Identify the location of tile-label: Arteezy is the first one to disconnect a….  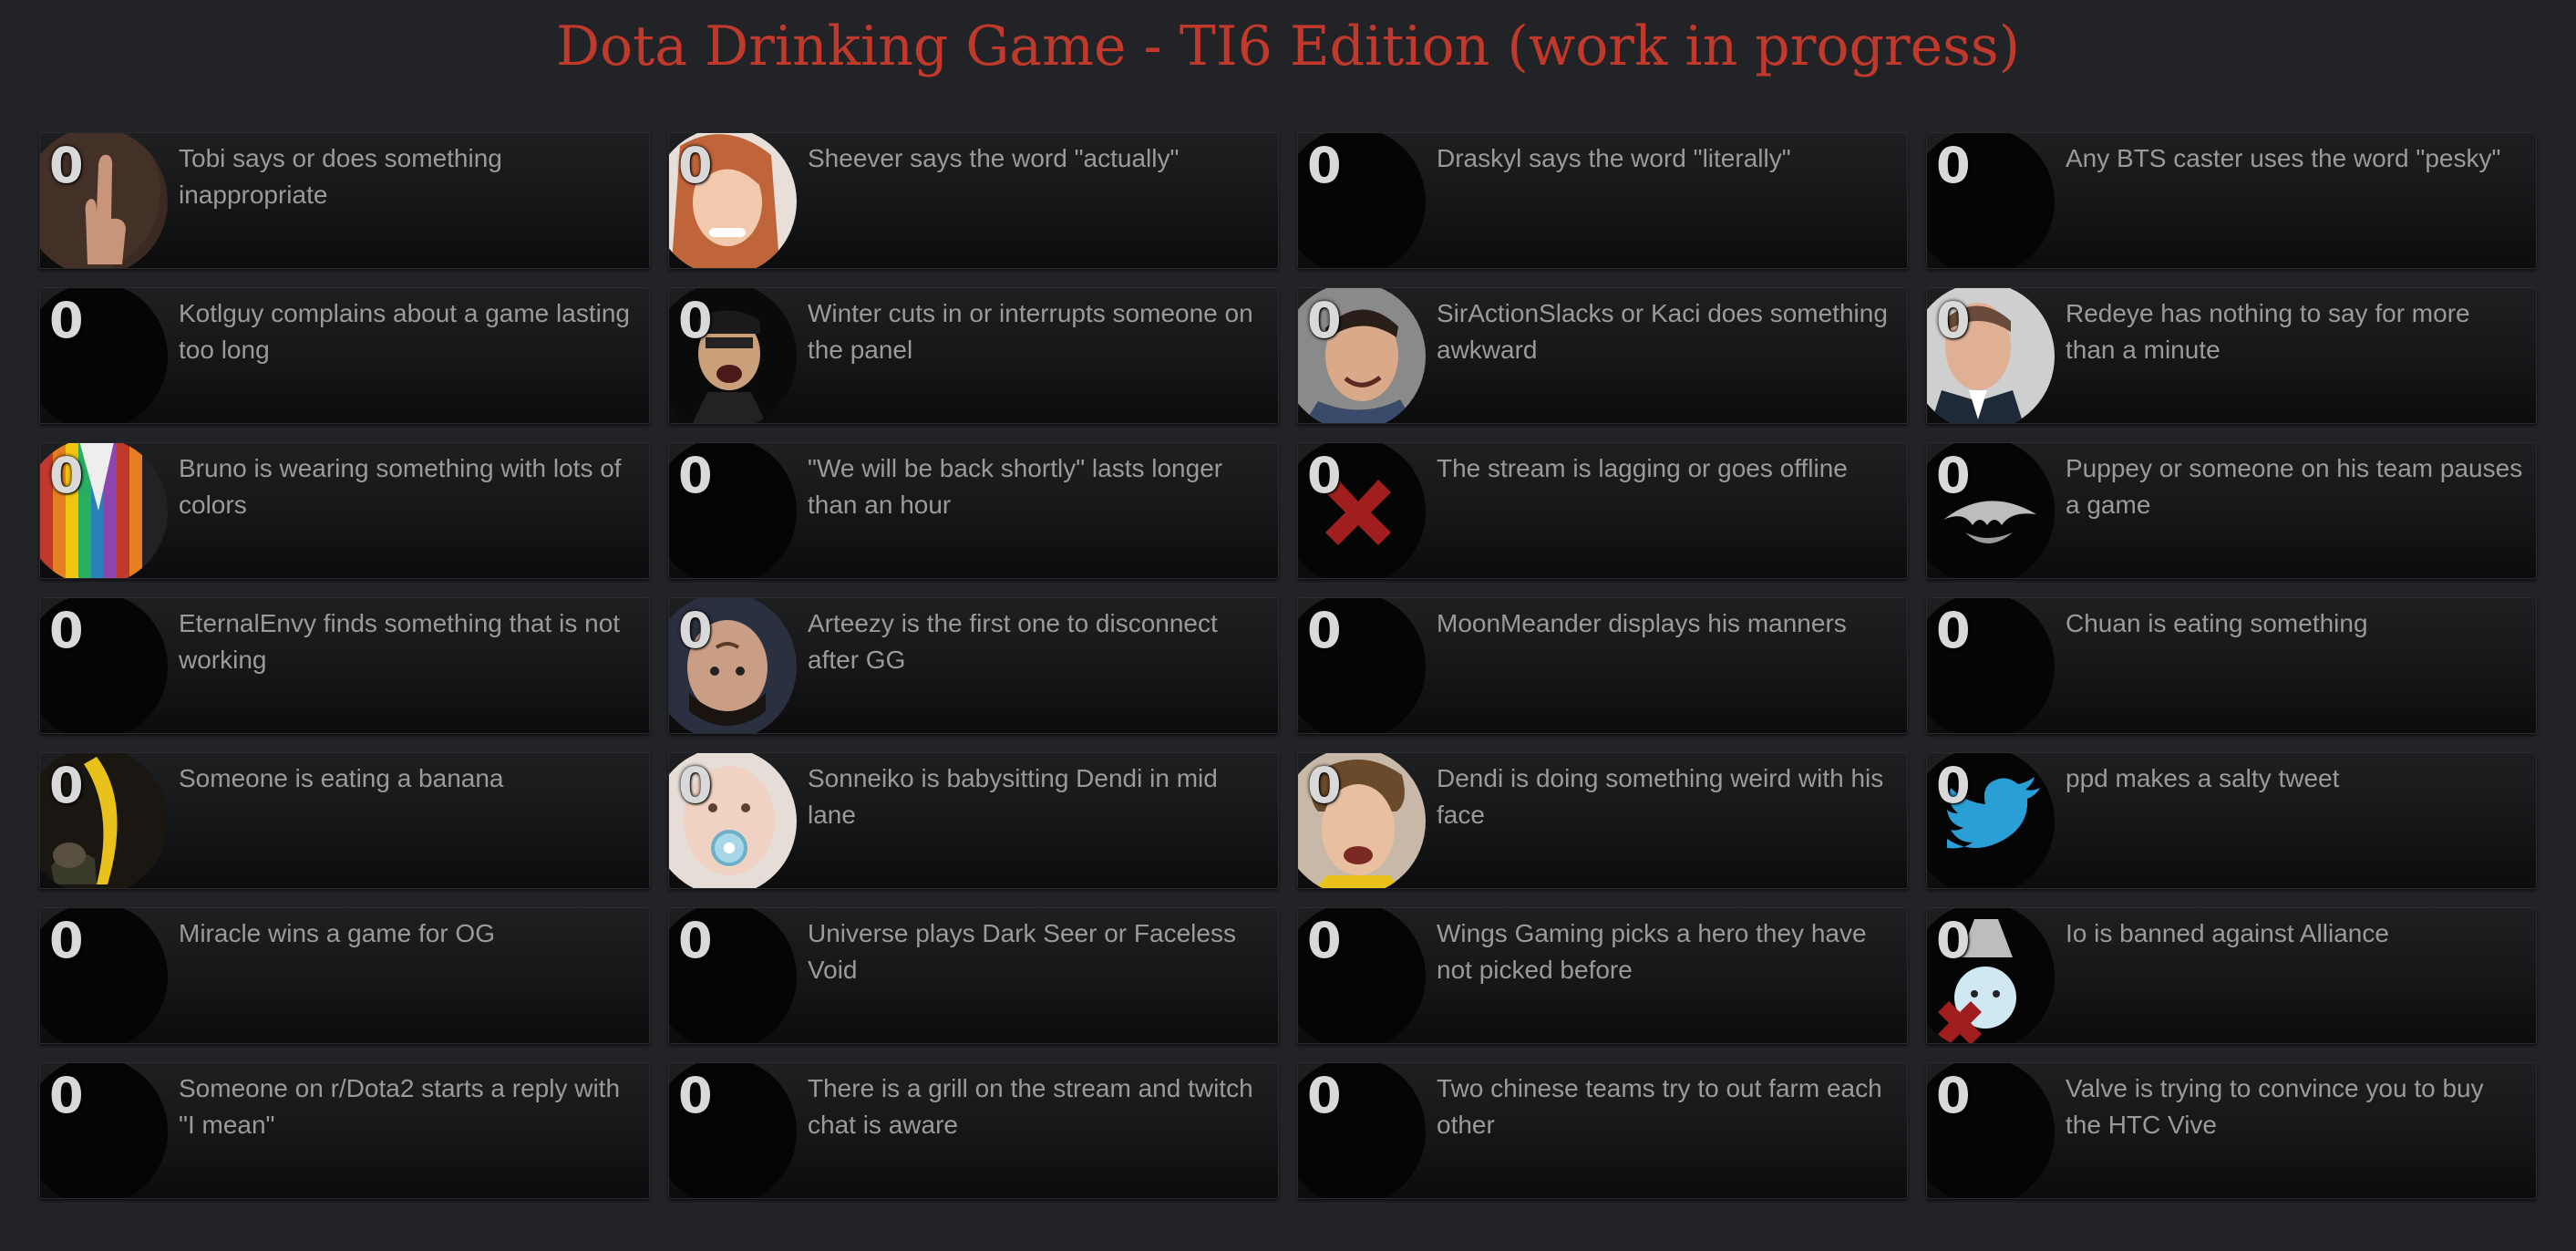
(1013, 641).